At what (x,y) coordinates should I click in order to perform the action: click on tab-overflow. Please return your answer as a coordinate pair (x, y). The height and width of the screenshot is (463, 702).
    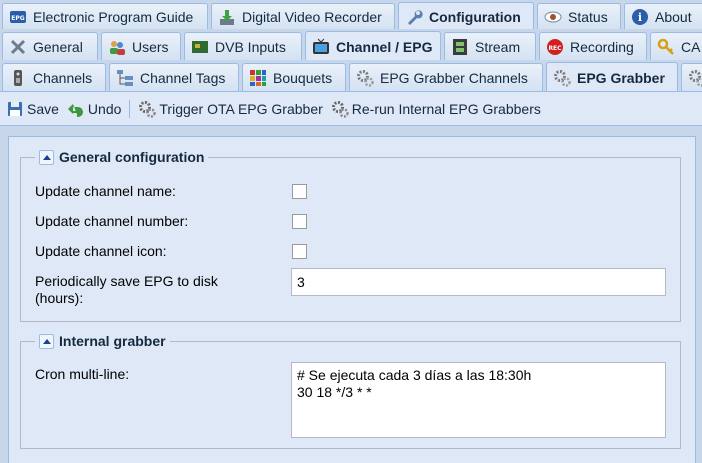
    Looking at the image, I should click on (691, 77).